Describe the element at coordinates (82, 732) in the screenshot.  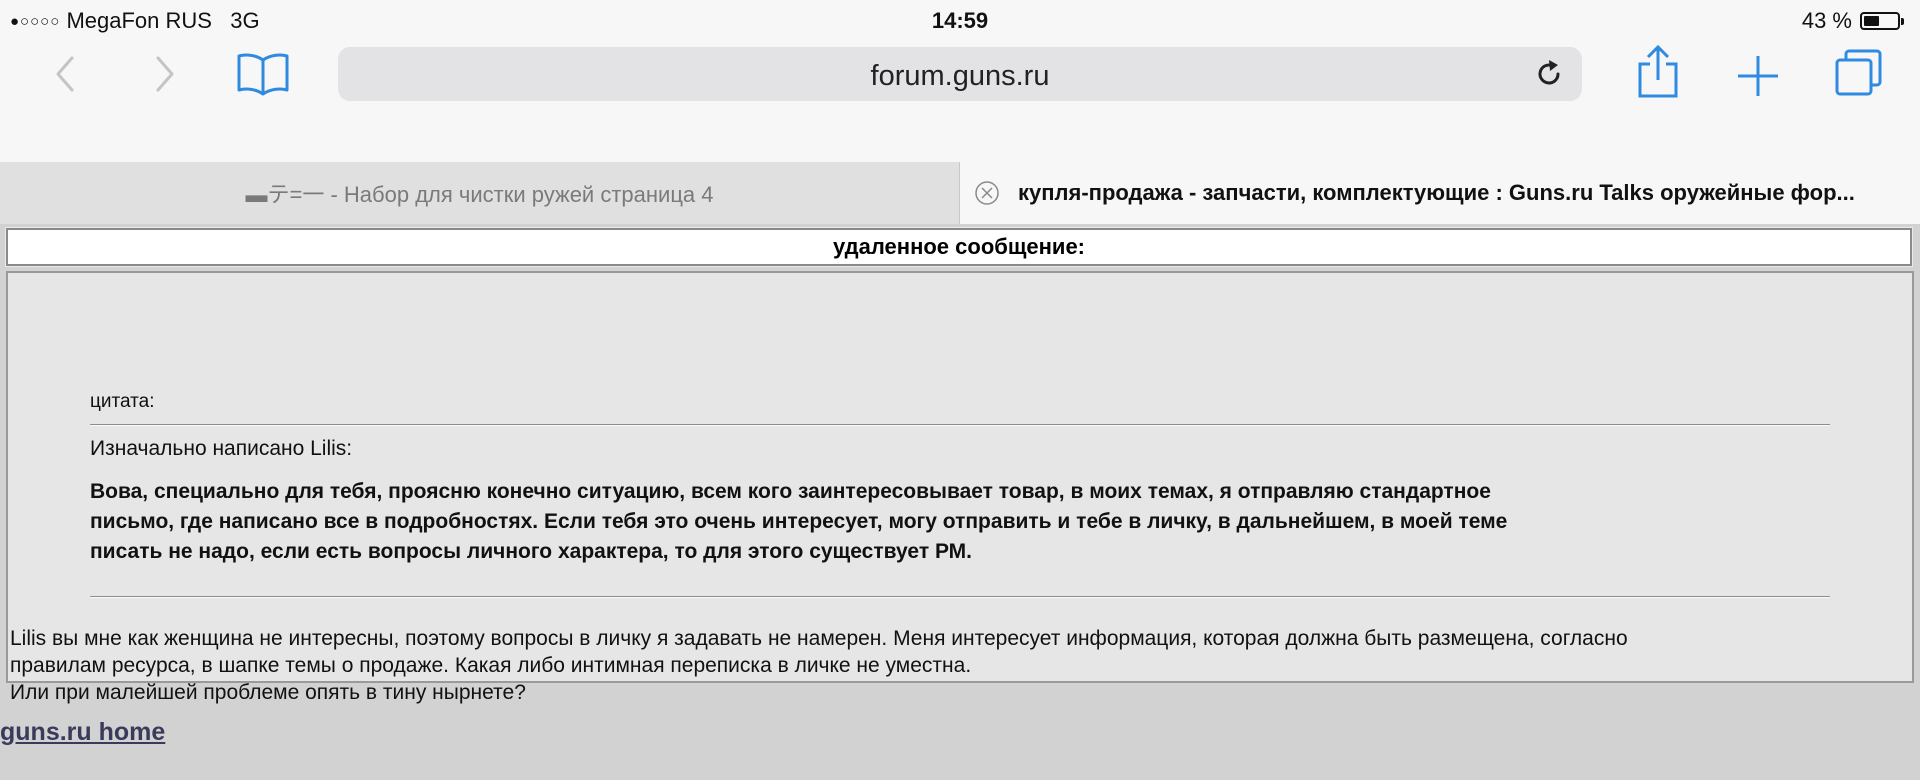
I see `home-link: guns.ru home` at that location.